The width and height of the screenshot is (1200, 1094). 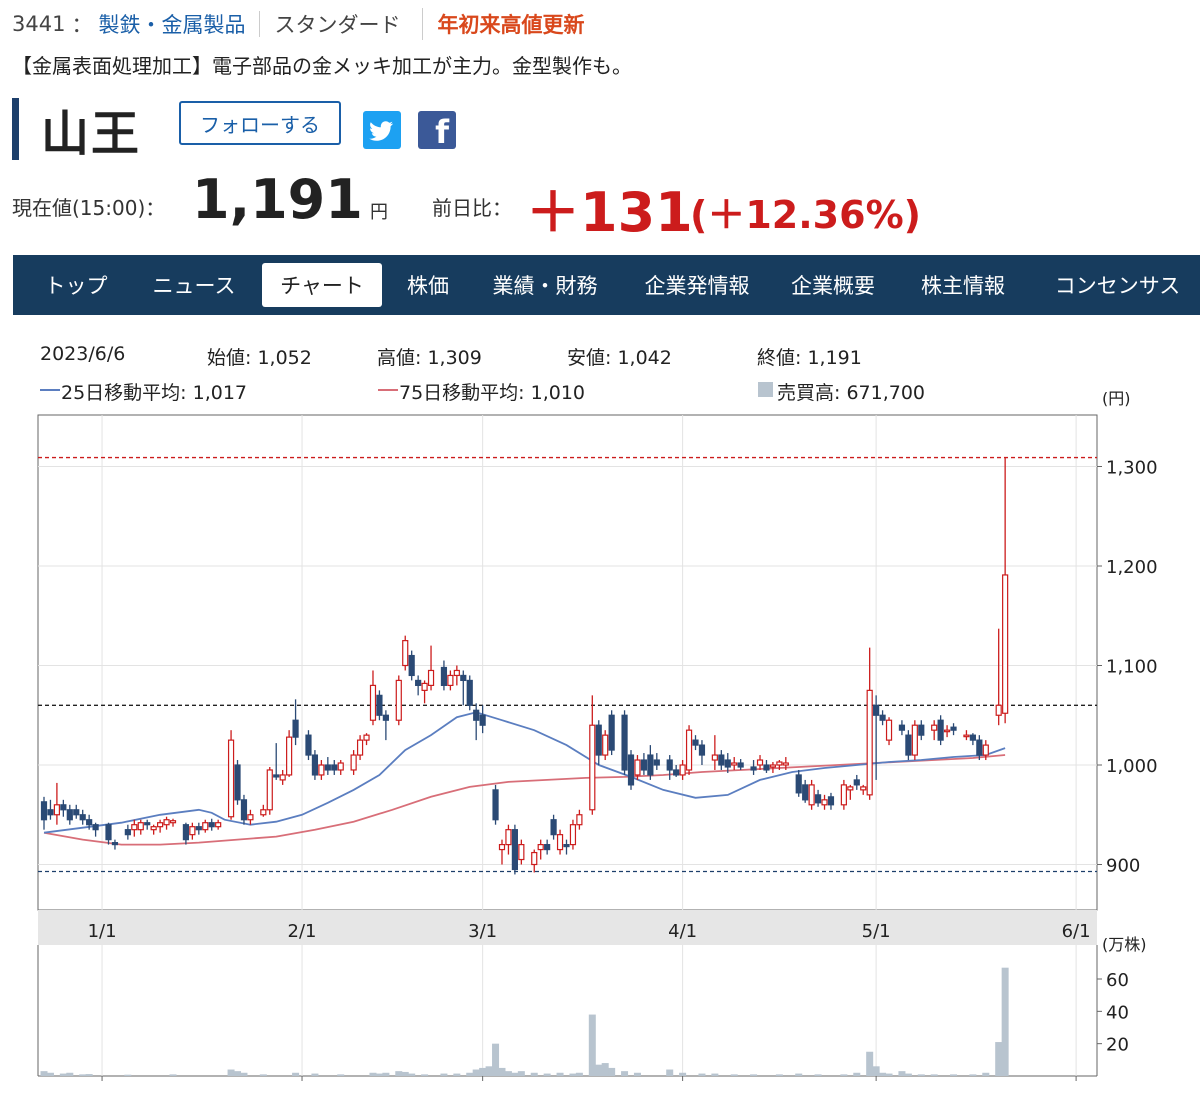 I want to click on price-tick-label: 1,300, so click(x=1132, y=468).